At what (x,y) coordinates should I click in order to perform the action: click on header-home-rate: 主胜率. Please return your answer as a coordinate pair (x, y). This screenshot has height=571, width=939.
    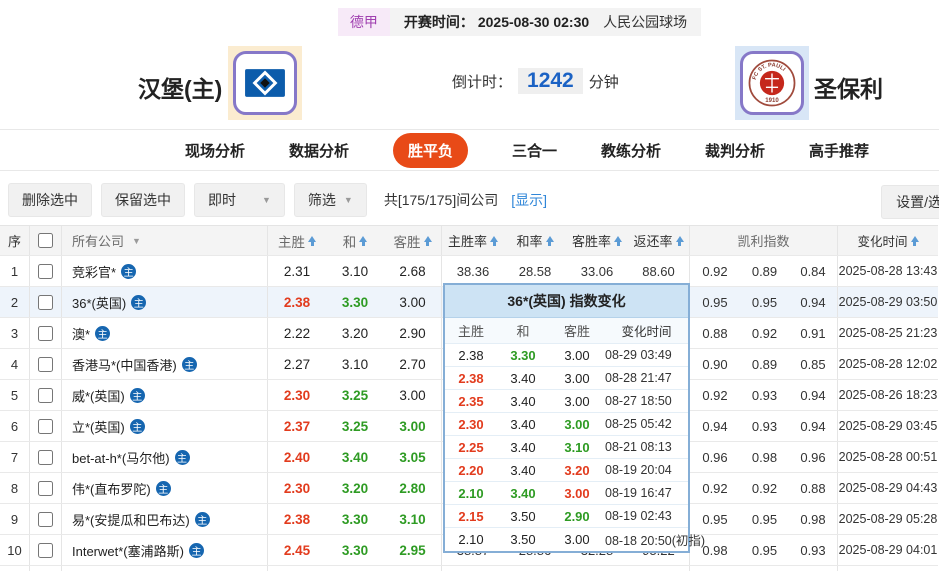
    Looking at the image, I should click on (473, 240).